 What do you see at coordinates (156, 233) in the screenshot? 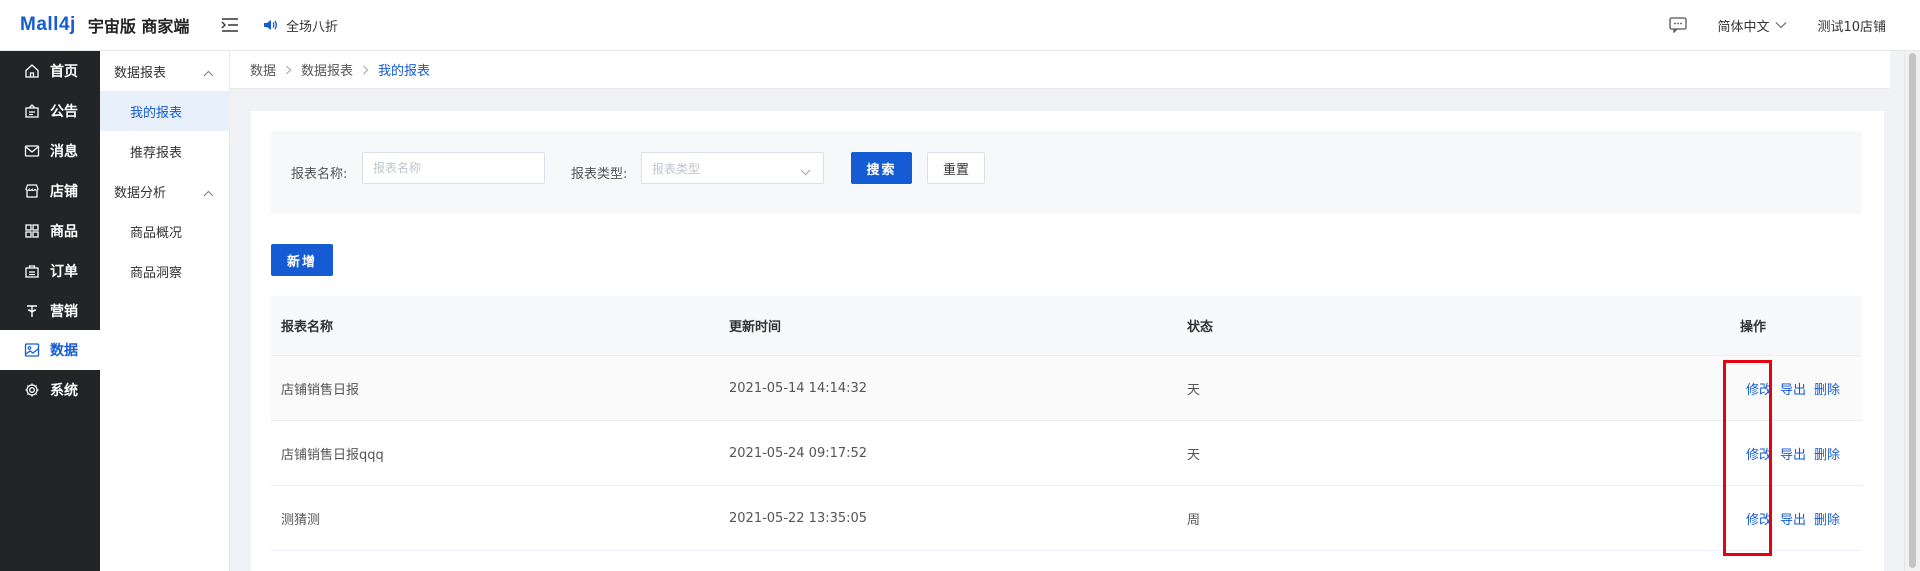
I see `subnav-item-label: 商品概况` at bounding box center [156, 233].